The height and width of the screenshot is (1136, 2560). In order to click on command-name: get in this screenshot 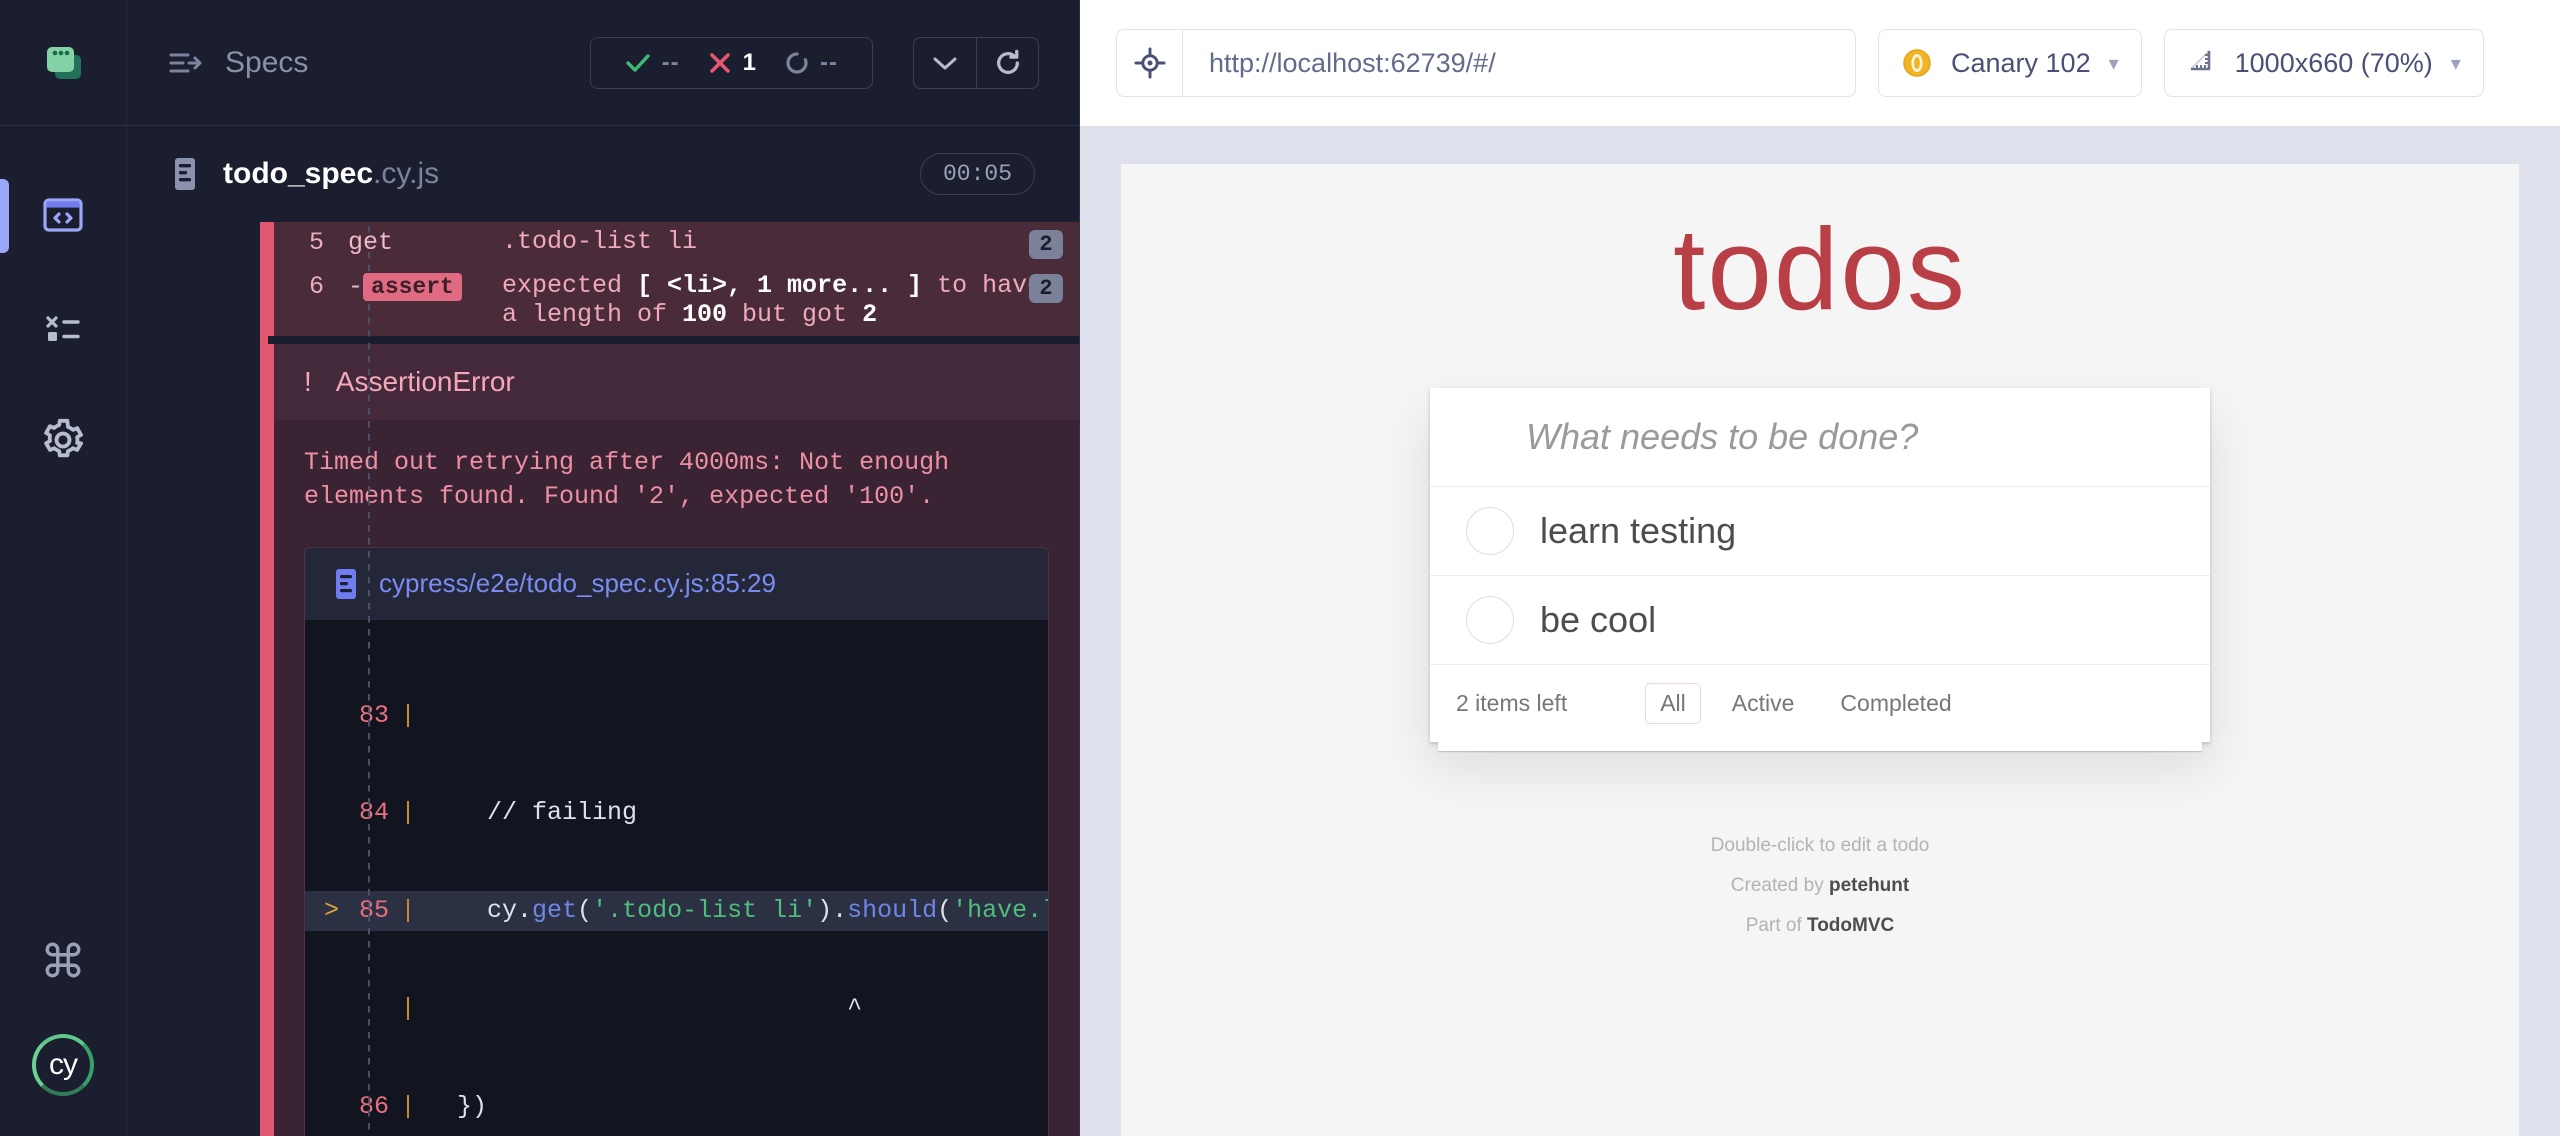, I will do `click(371, 242)`.